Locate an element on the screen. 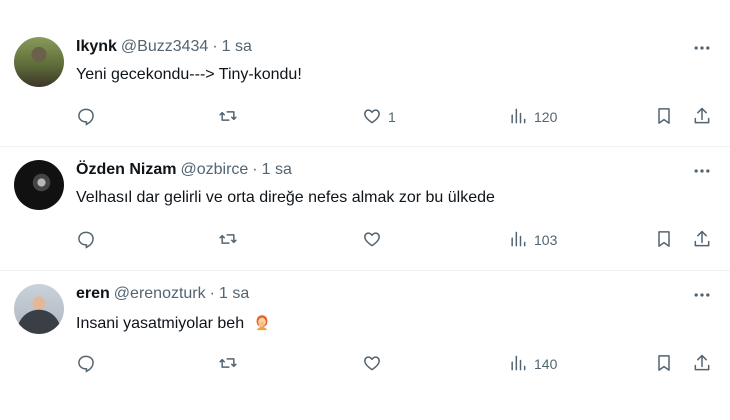 This screenshot has height=420, width=730. user-handle: @erenozturk is located at coordinates (160, 294).